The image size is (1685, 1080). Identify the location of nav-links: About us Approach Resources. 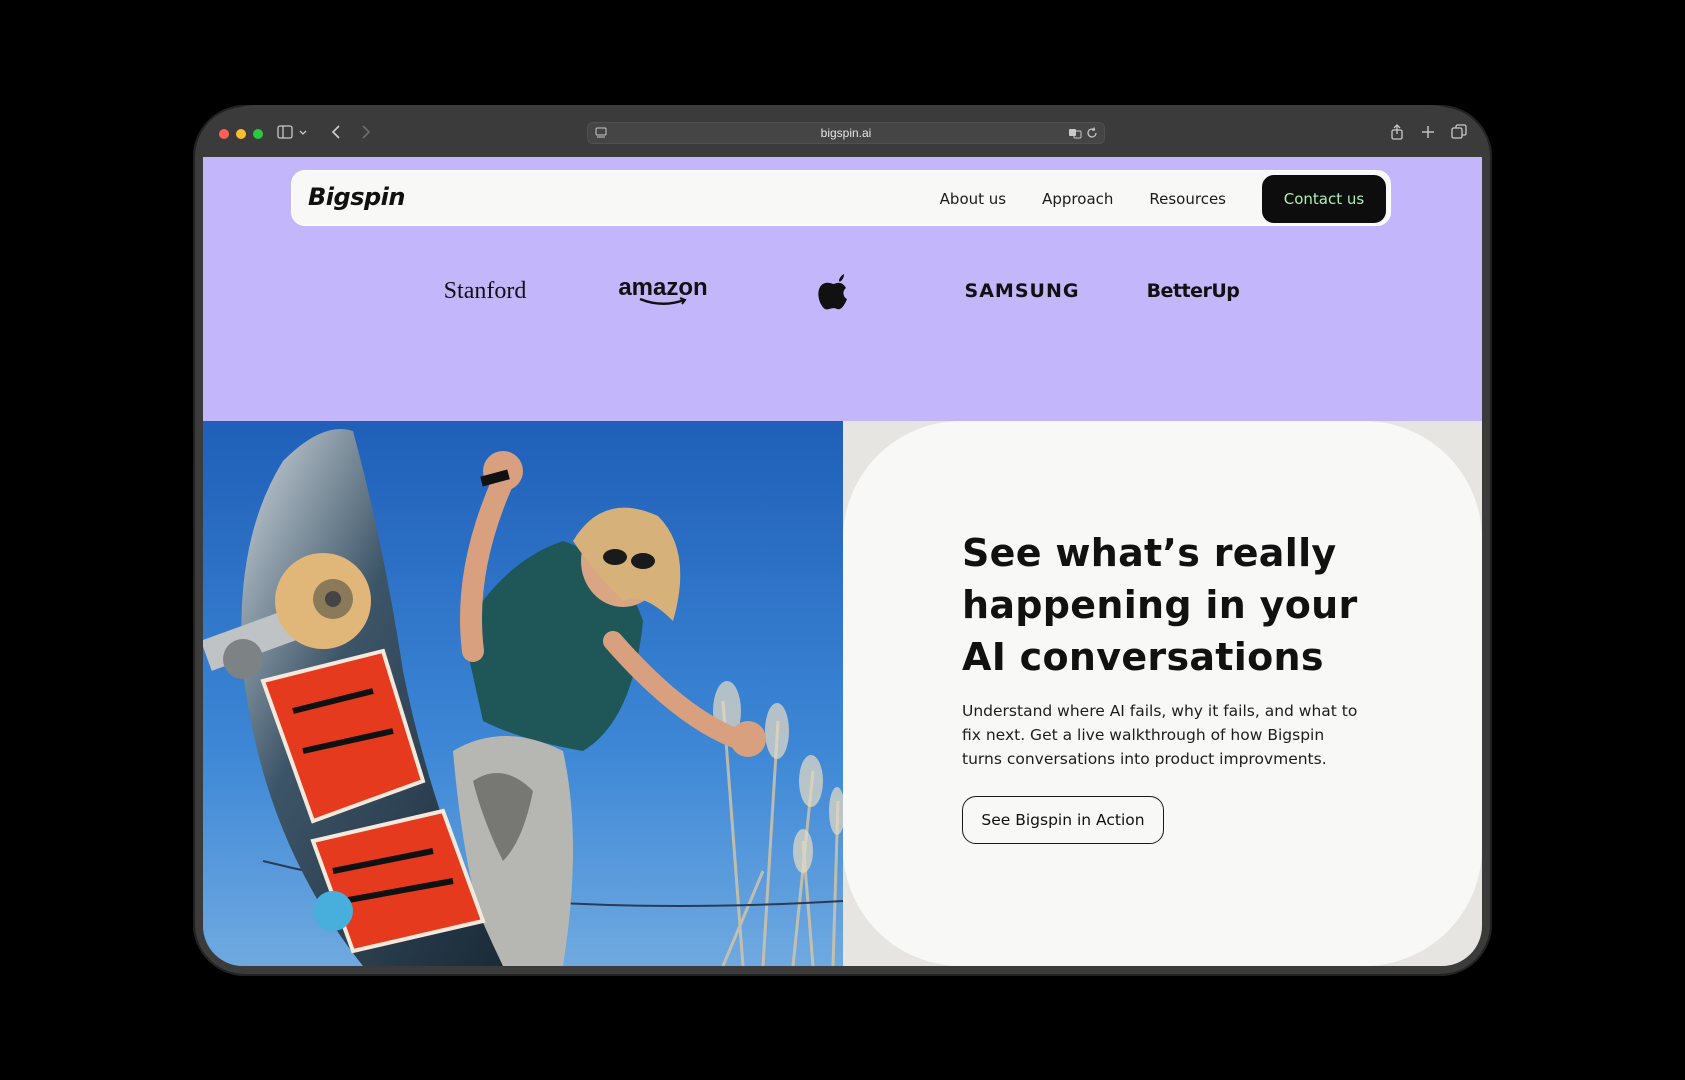
(1083, 199).